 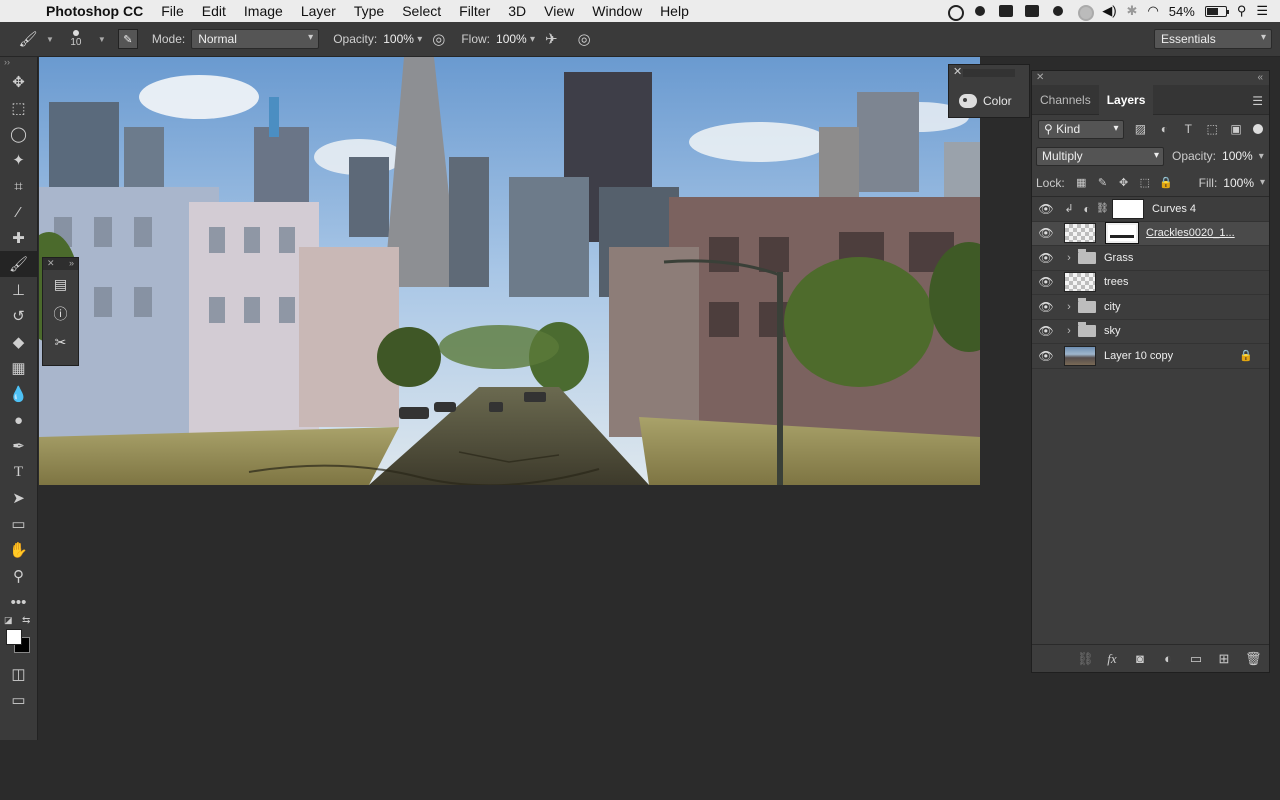 What do you see at coordinates (1102, 208) in the screenshot?
I see `mask-link-icon: ⛓` at bounding box center [1102, 208].